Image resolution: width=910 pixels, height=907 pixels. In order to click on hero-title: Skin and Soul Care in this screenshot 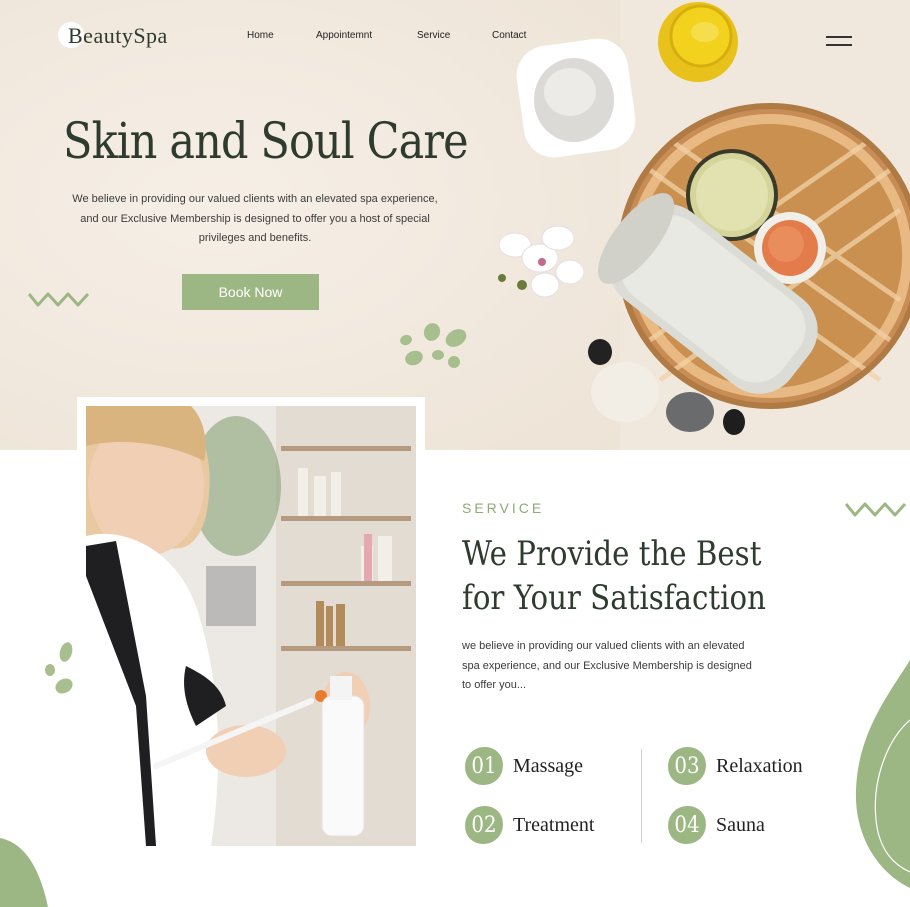, I will do `click(266, 141)`.